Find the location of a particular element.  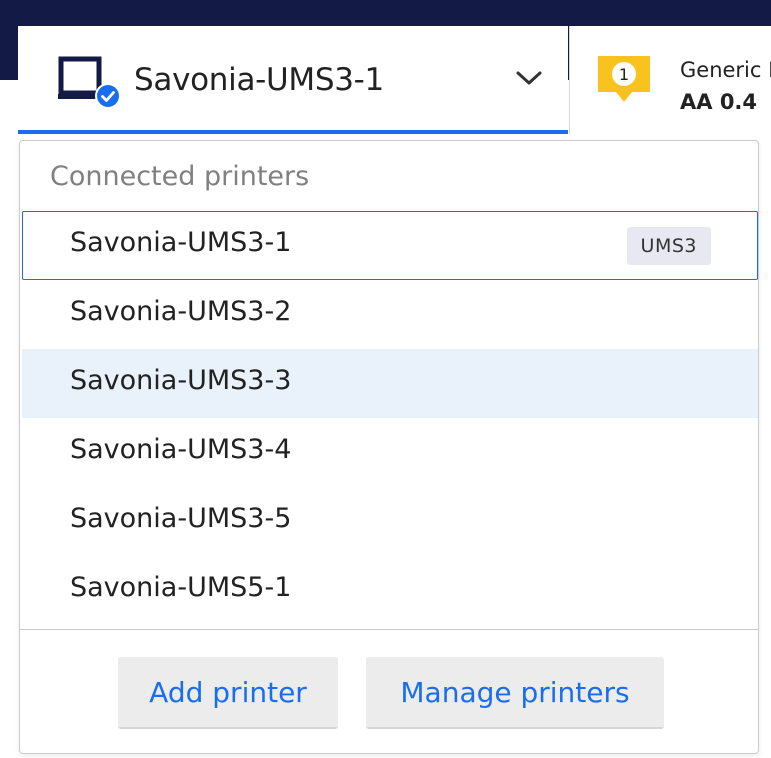

printer-name: Savonia-UMS5-1 is located at coordinates (181, 587).